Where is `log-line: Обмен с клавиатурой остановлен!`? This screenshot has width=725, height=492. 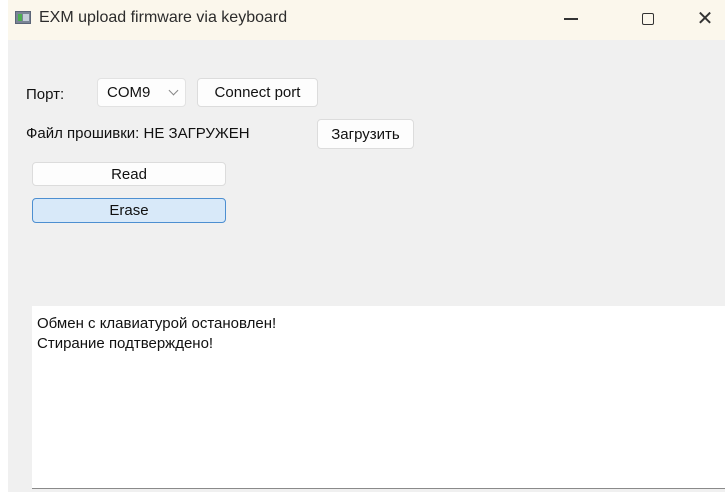 log-line: Обмен с клавиатурой остановлен! is located at coordinates (157, 323).